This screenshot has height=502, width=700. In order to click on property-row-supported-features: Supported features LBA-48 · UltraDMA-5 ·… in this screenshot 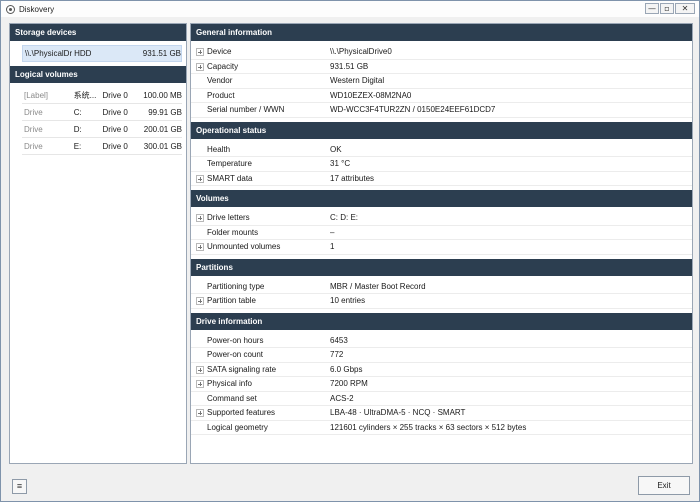, I will do `click(441, 413)`.